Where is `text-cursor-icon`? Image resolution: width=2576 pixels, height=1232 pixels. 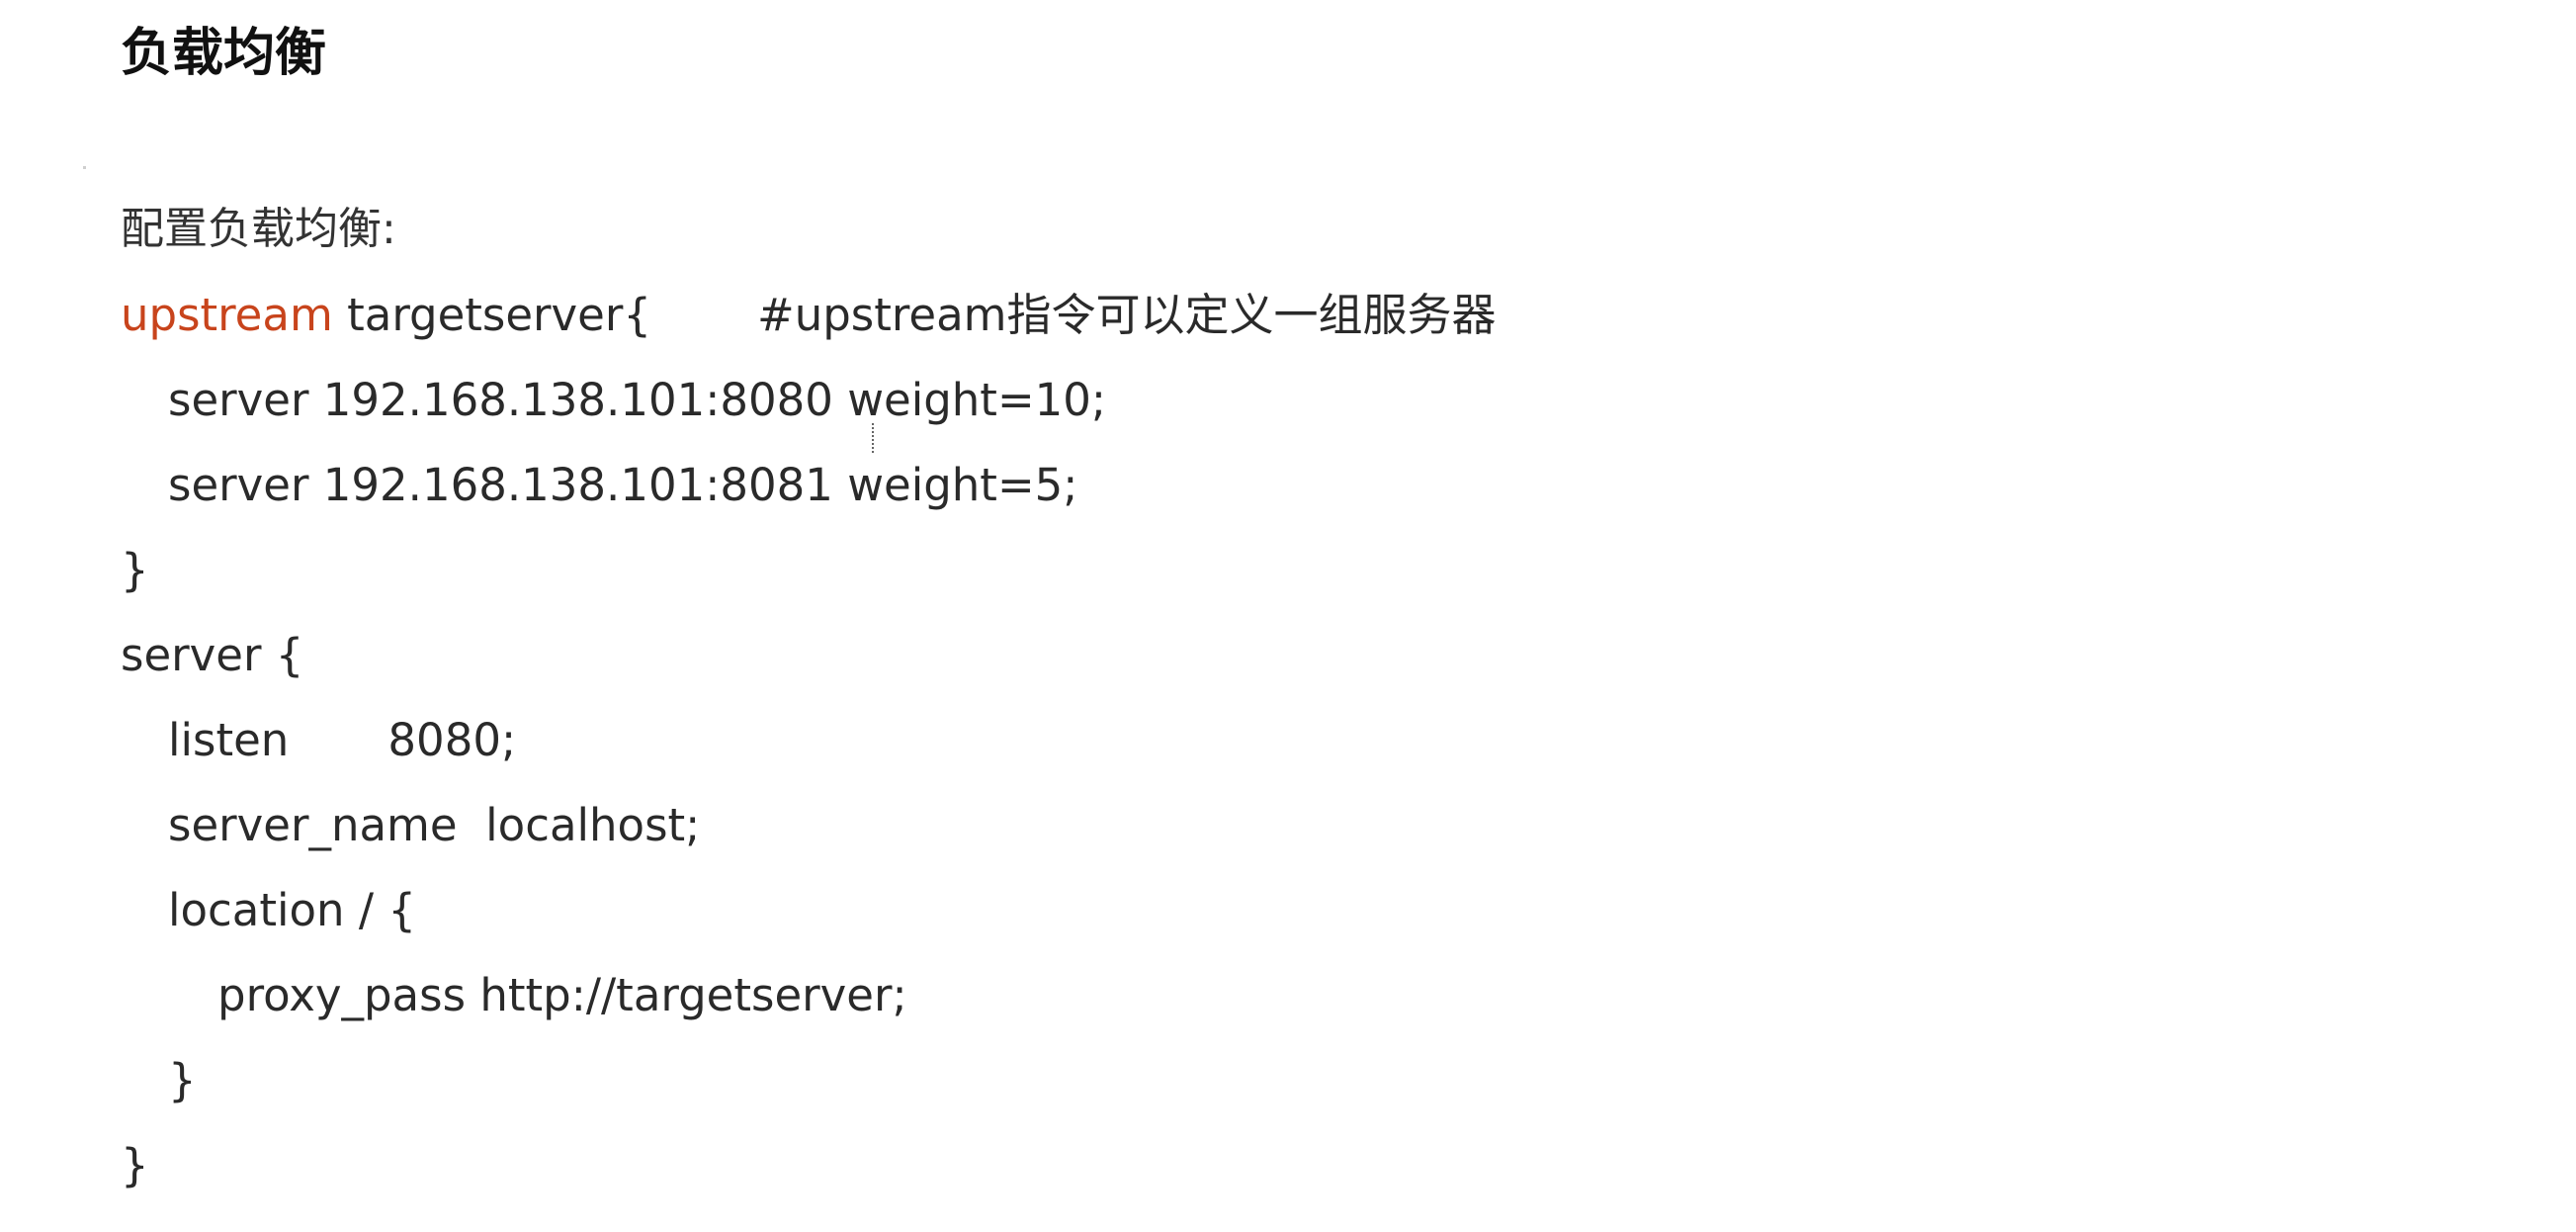 text-cursor-icon is located at coordinates (876, 438).